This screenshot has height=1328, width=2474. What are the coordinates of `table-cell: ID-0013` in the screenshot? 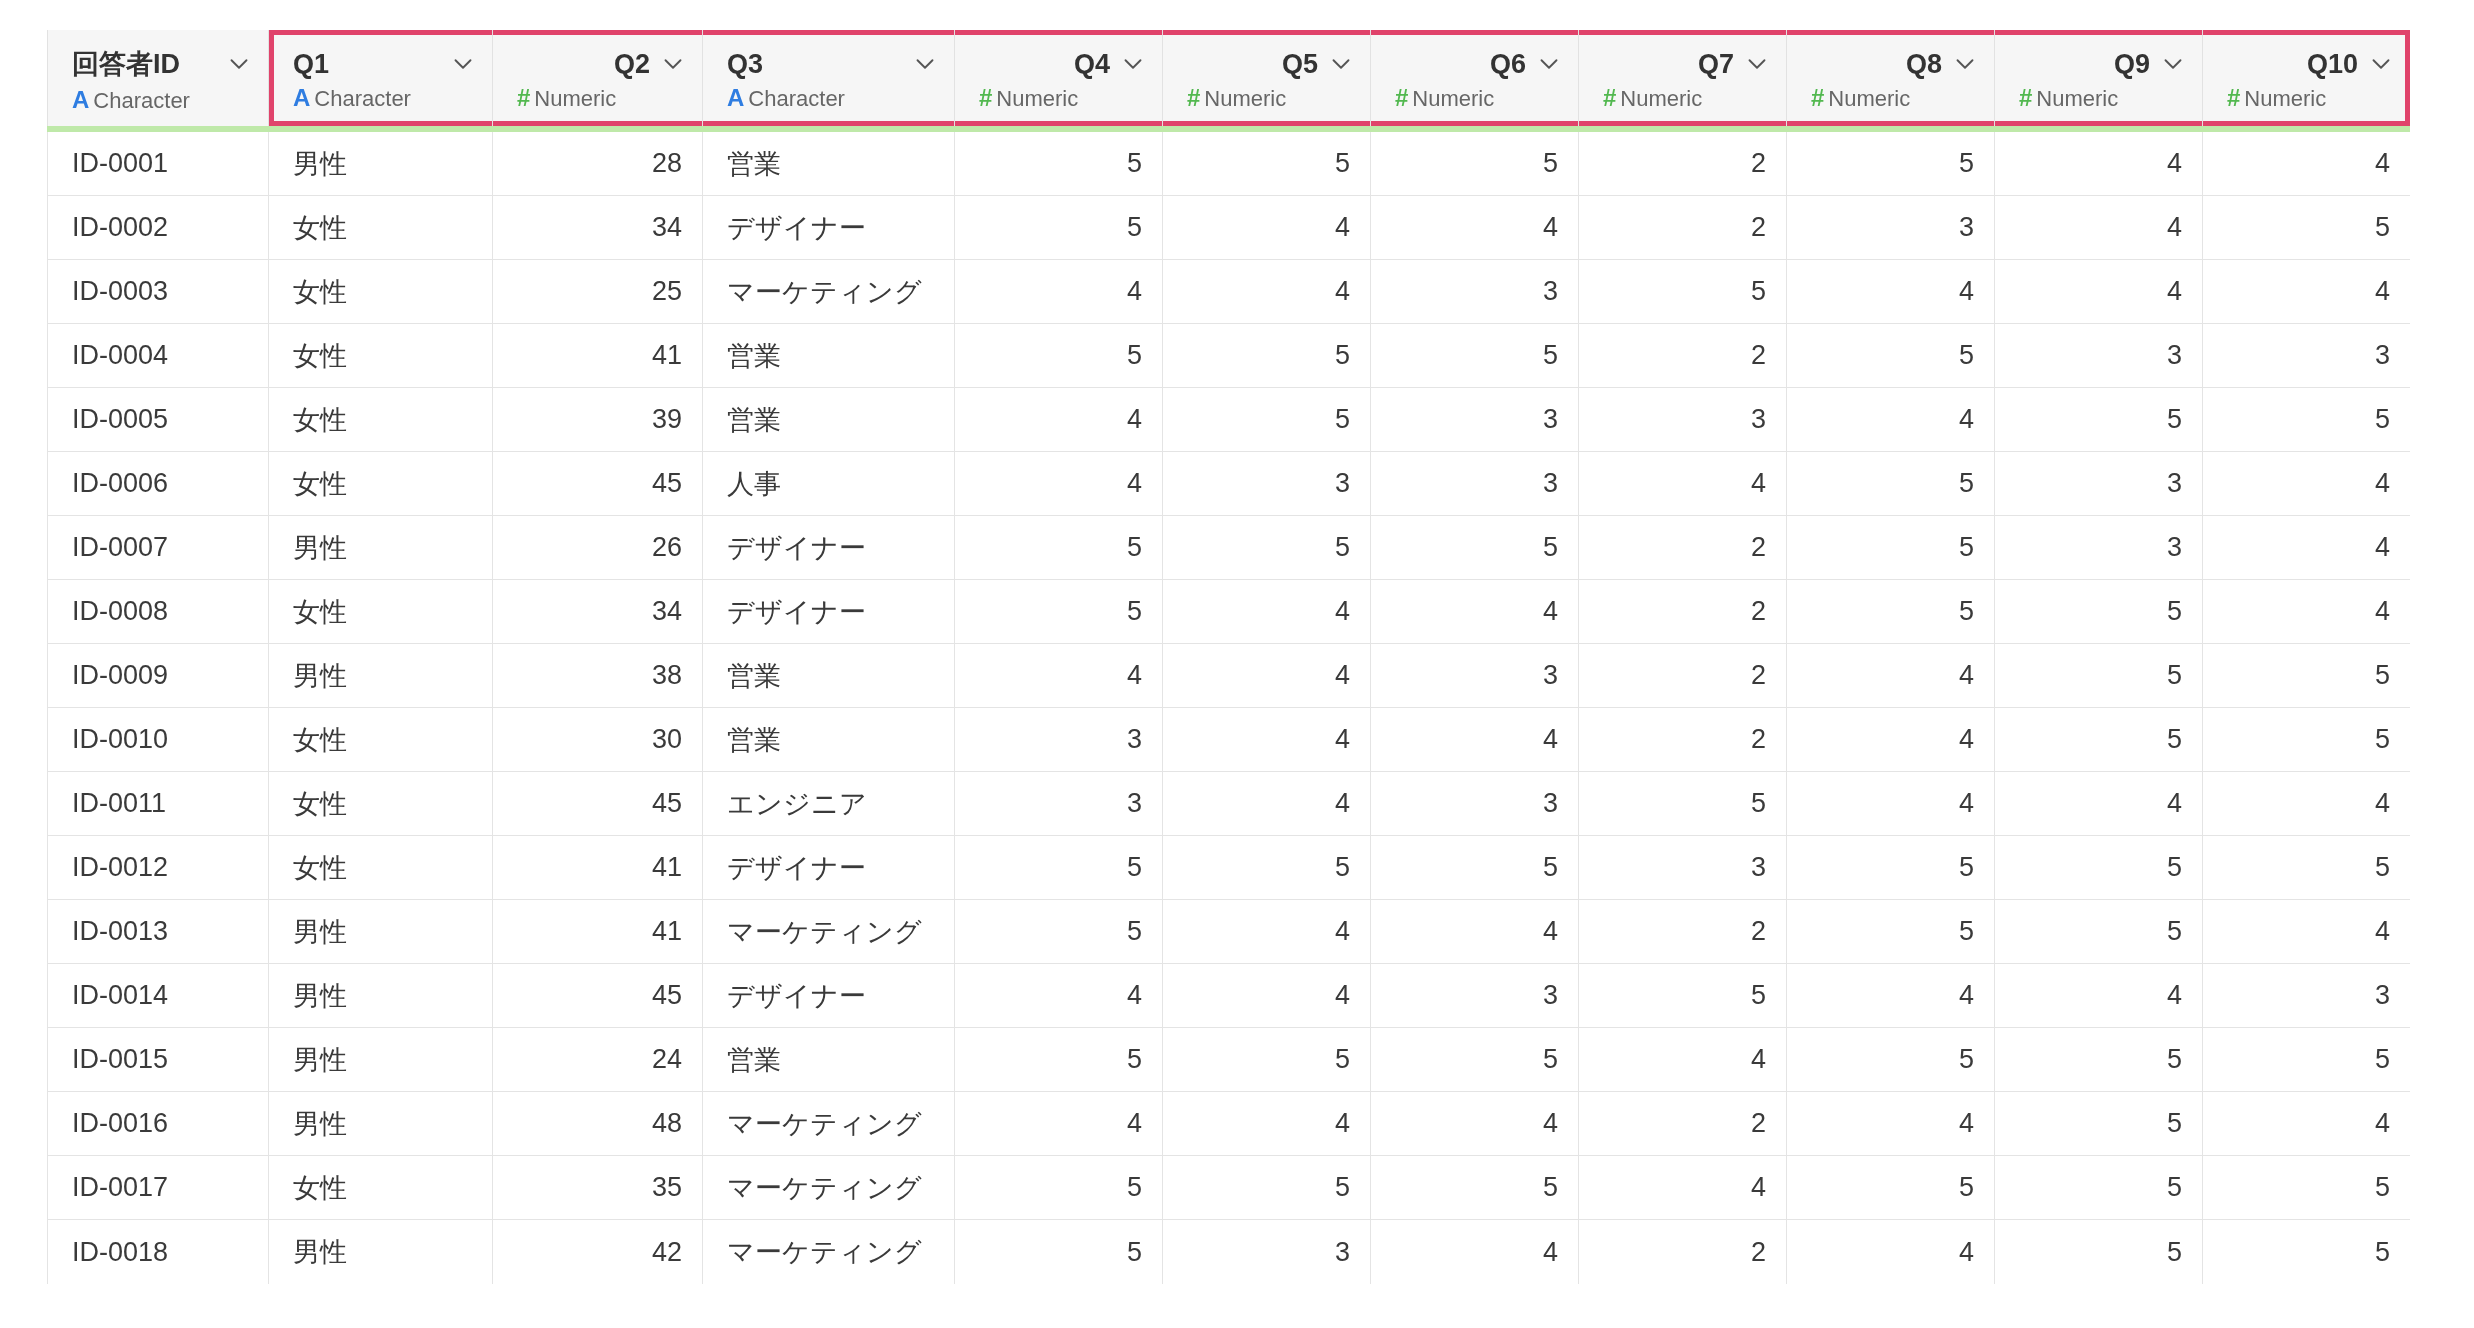 It's located at (157, 932).